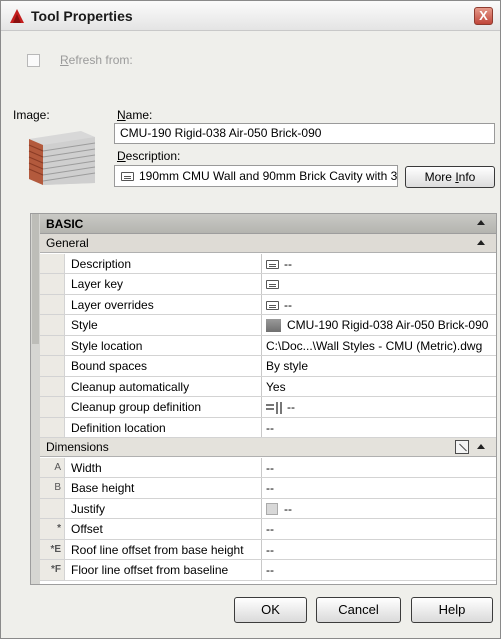  I want to click on cleanup-group-icon, so click(274, 407).